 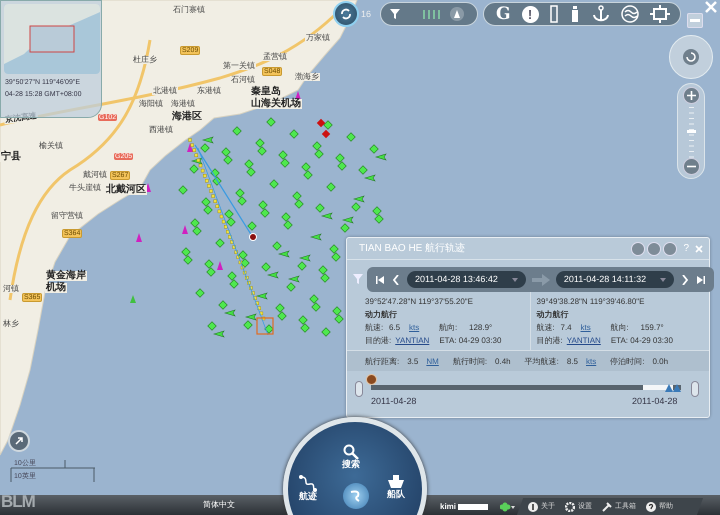 What do you see at coordinates (380, 279) in the screenshot?
I see `first-button` at bounding box center [380, 279].